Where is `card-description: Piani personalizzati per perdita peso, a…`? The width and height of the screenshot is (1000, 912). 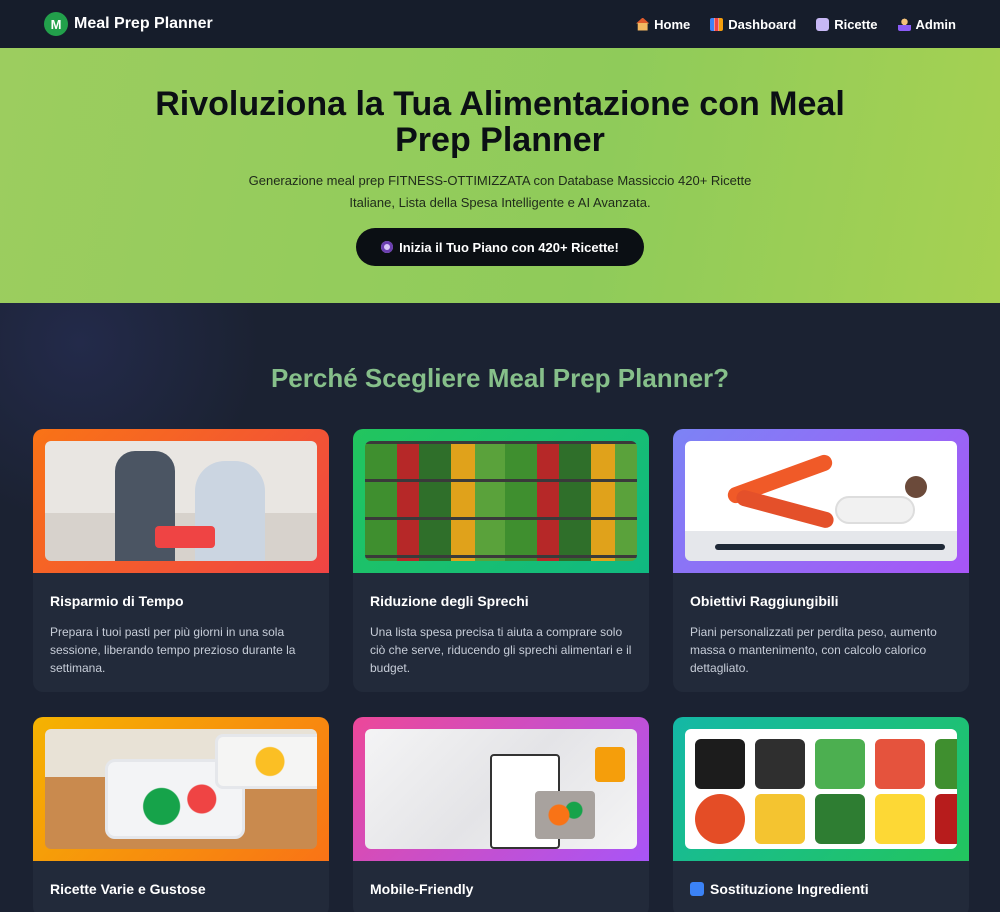 card-description: Piani personalizzati per perdita peso, a… is located at coordinates (813, 650).